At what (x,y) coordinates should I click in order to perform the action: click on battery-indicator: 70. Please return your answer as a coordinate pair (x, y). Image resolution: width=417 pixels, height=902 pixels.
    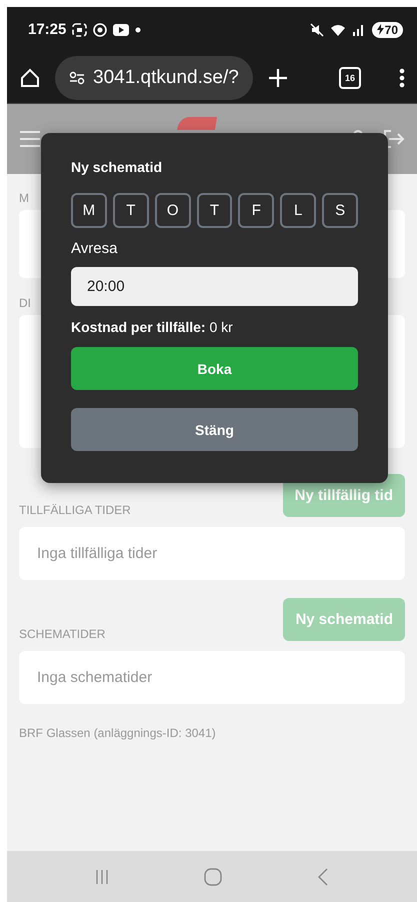
    Looking at the image, I should click on (387, 30).